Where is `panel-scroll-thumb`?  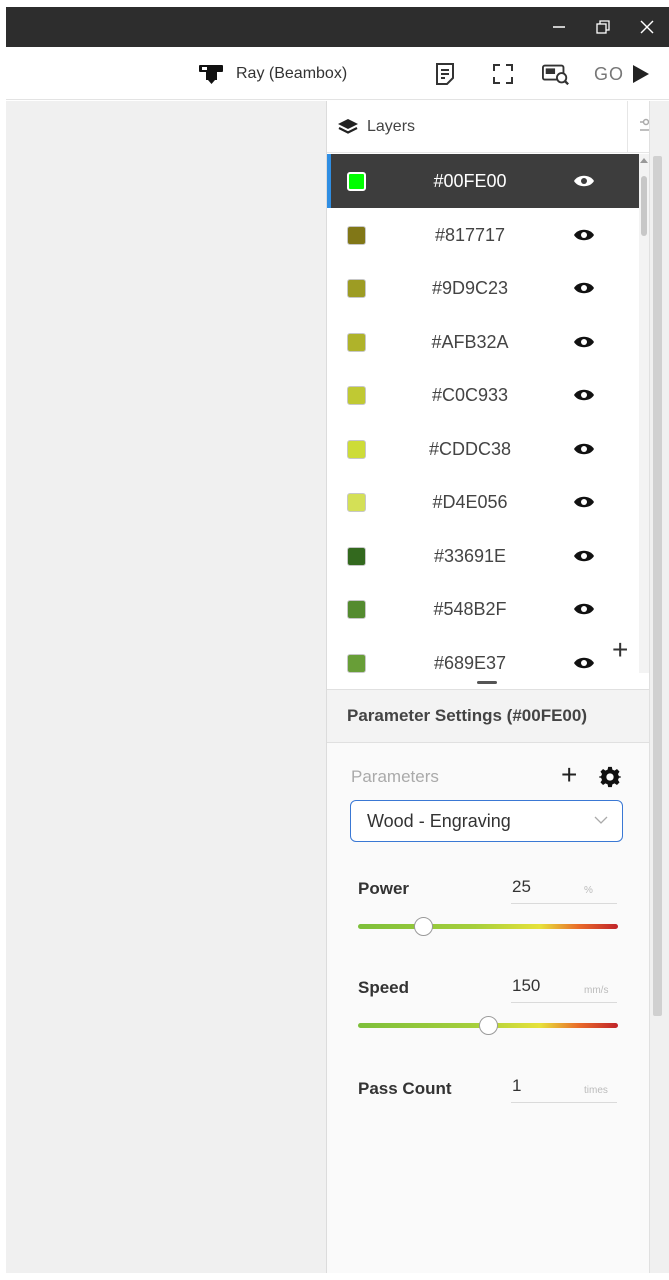
panel-scroll-thumb is located at coordinates (657, 586).